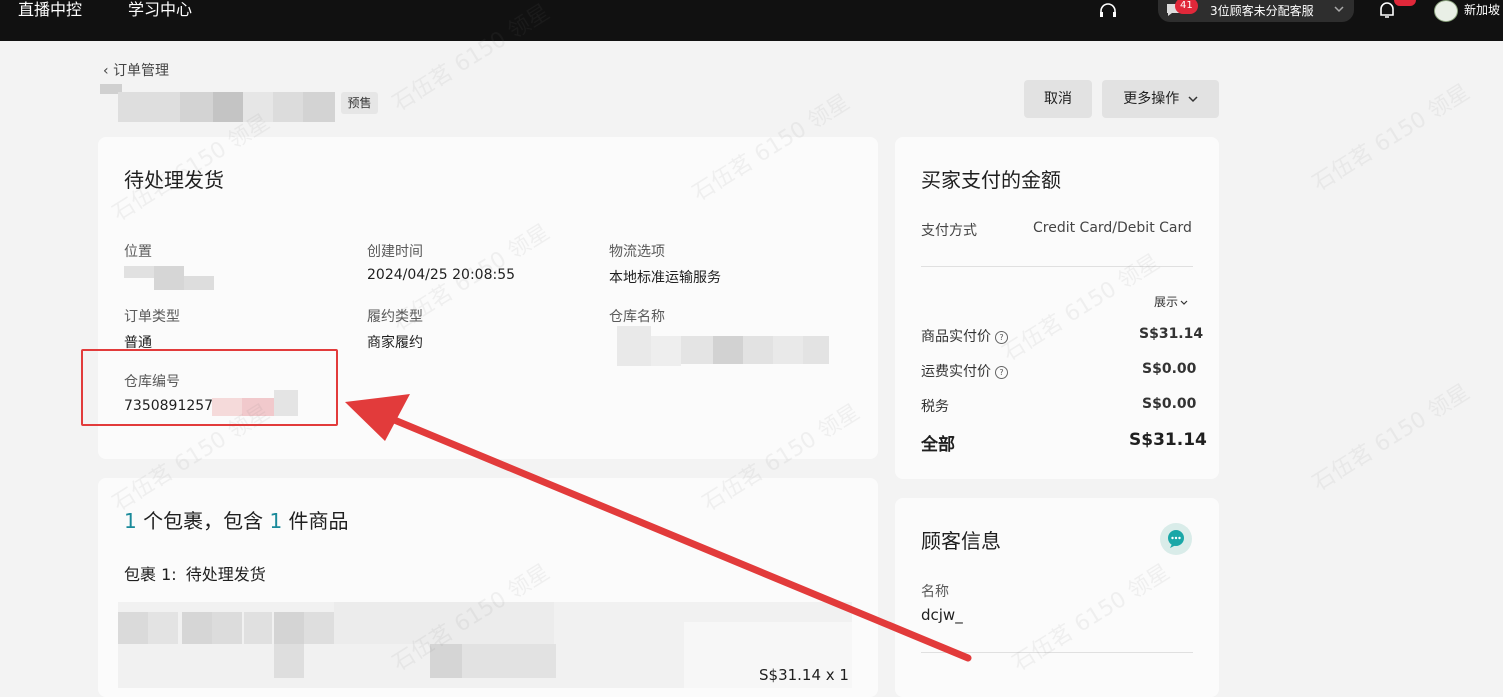 The width and height of the screenshot is (1508, 697). I want to click on cancel-button: 取消, so click(1058, 99).